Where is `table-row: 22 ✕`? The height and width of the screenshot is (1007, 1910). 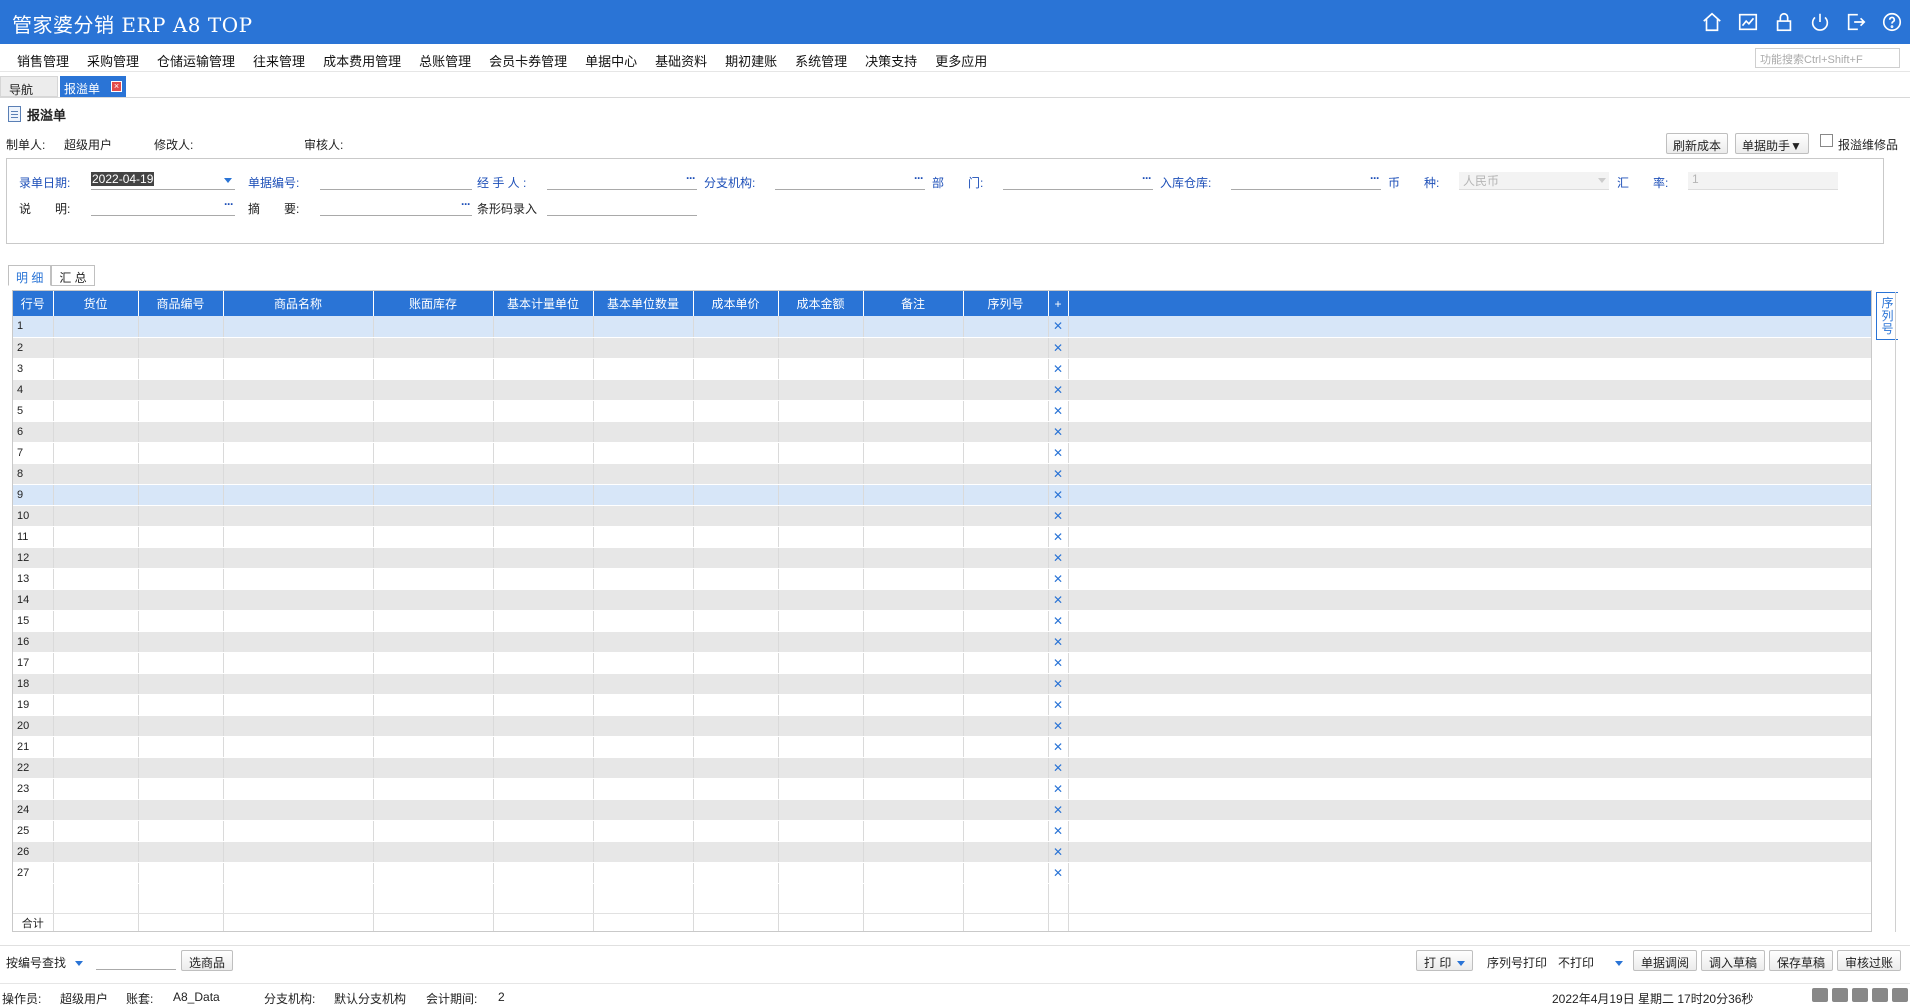 table-row: 22 ✕ is located at coordinates (942, 768).